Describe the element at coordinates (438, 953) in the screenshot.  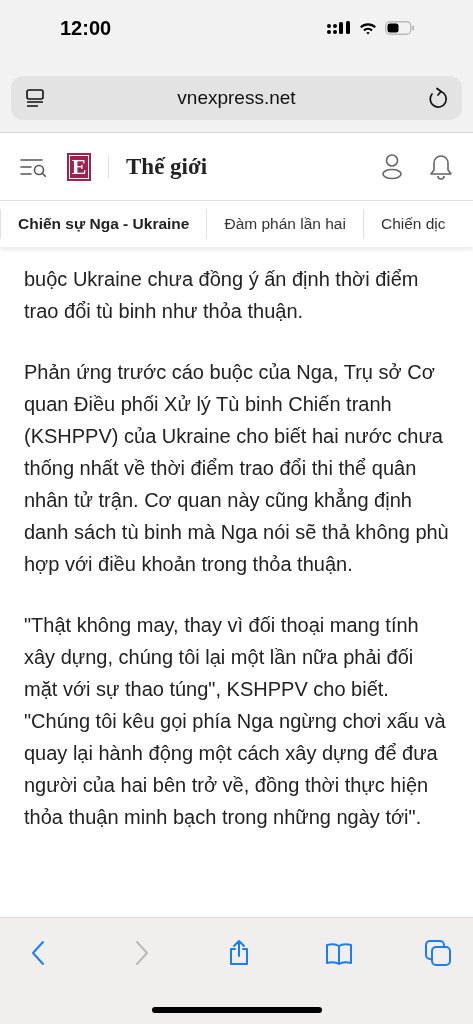
I see `tabs-icon` at that location.